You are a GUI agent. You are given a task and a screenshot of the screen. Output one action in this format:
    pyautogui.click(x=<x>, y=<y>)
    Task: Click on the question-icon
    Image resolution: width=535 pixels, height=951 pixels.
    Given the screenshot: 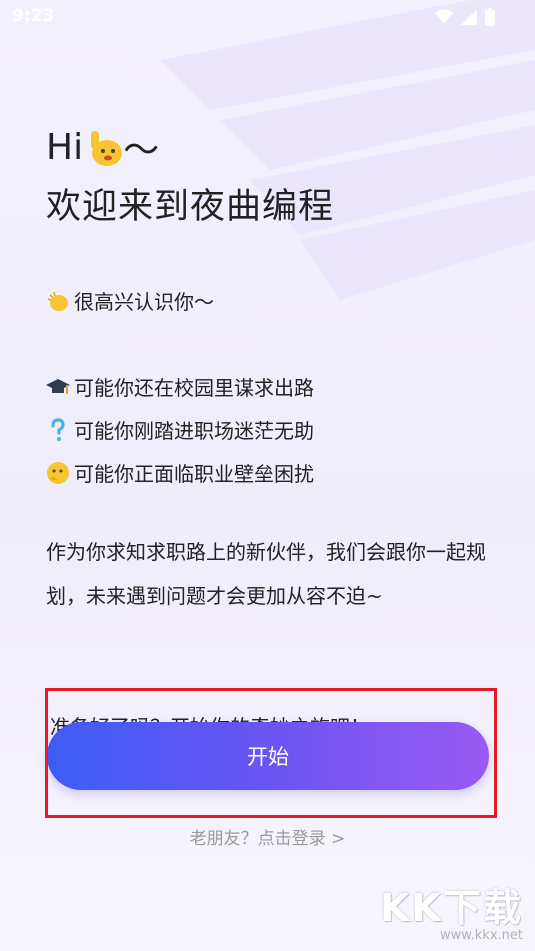 What is the action you would take?
    pyautogui.click(x=58, y=429)
    